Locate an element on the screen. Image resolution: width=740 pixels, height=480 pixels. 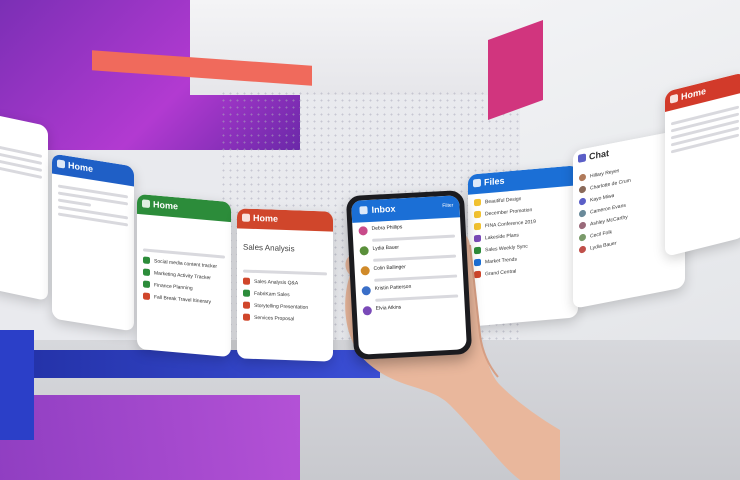
list-item-label: Marketing Activity Tracker is located at coordinates (182, 275).